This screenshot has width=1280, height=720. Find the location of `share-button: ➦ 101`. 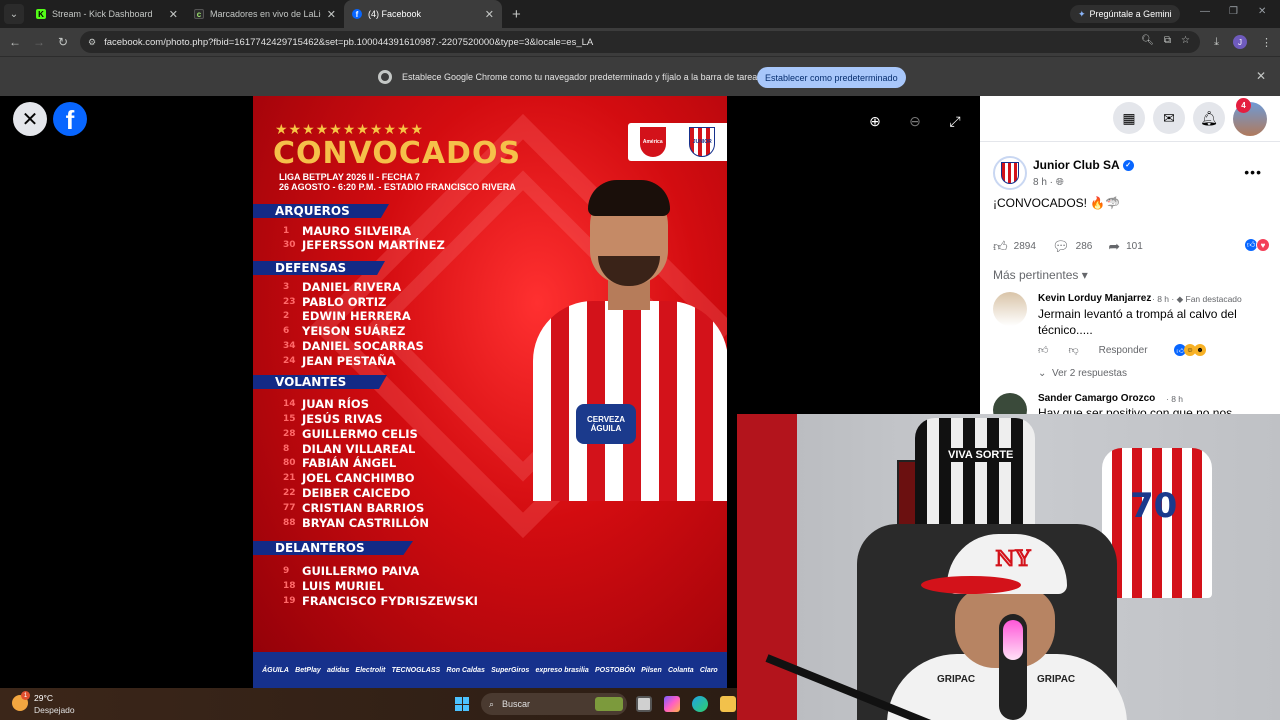

share-button: ➦ 101 is located at coordinates (1125, 246).